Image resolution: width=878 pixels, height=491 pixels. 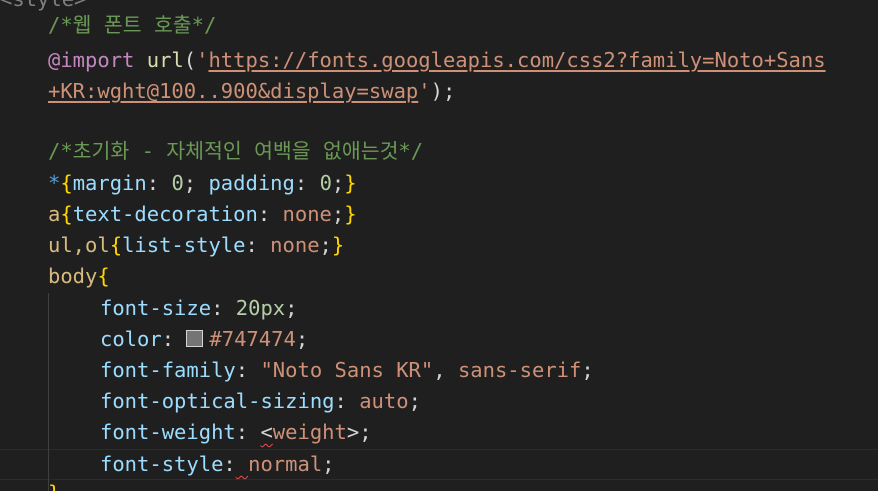 What do you see at coordinates (202, 60) in the screenshot?
I see `quote-open: '` at bounding box center [202, 60].